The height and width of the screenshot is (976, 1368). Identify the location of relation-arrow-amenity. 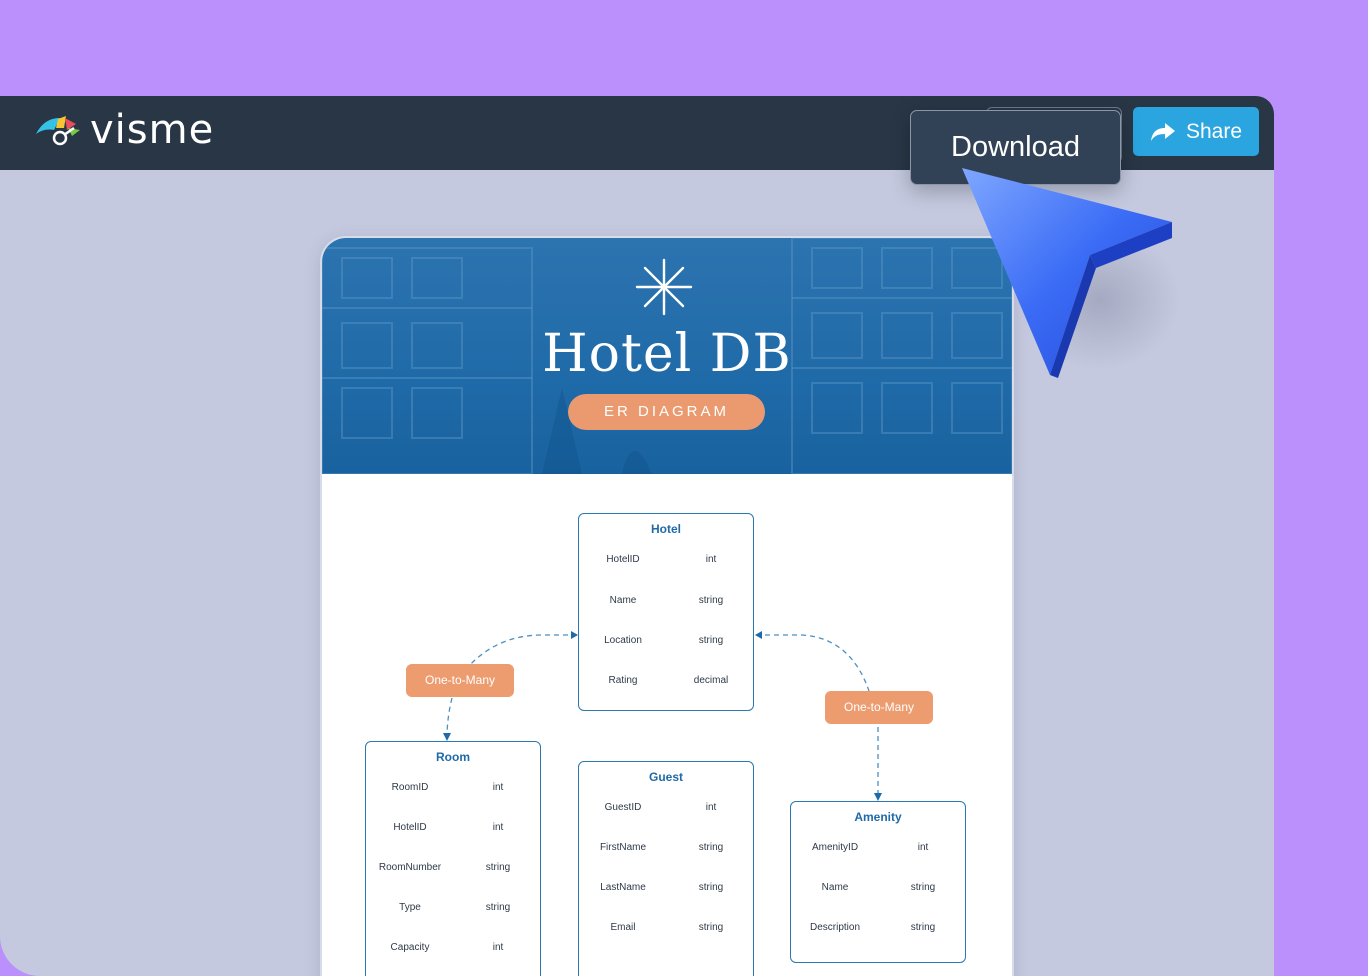
(878, 797).